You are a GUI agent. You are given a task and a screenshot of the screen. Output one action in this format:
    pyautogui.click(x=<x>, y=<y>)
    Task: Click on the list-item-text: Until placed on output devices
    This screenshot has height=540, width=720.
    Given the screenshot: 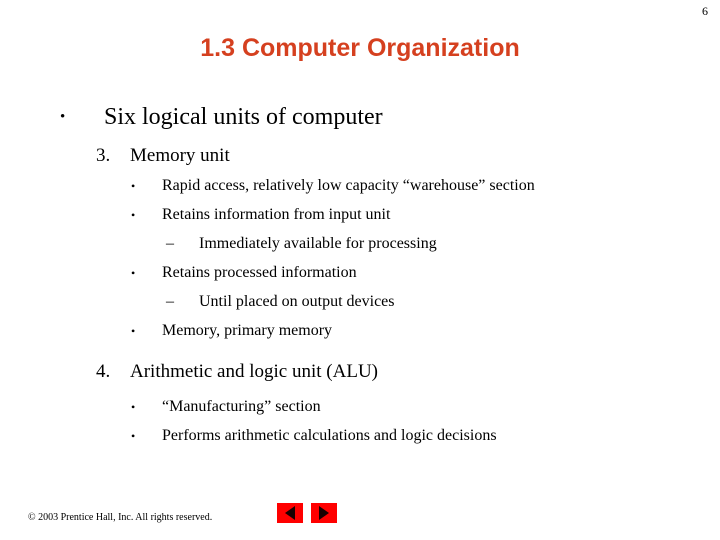 What is the action you would take?
    pyautogui.click(x=297, y=301)
    